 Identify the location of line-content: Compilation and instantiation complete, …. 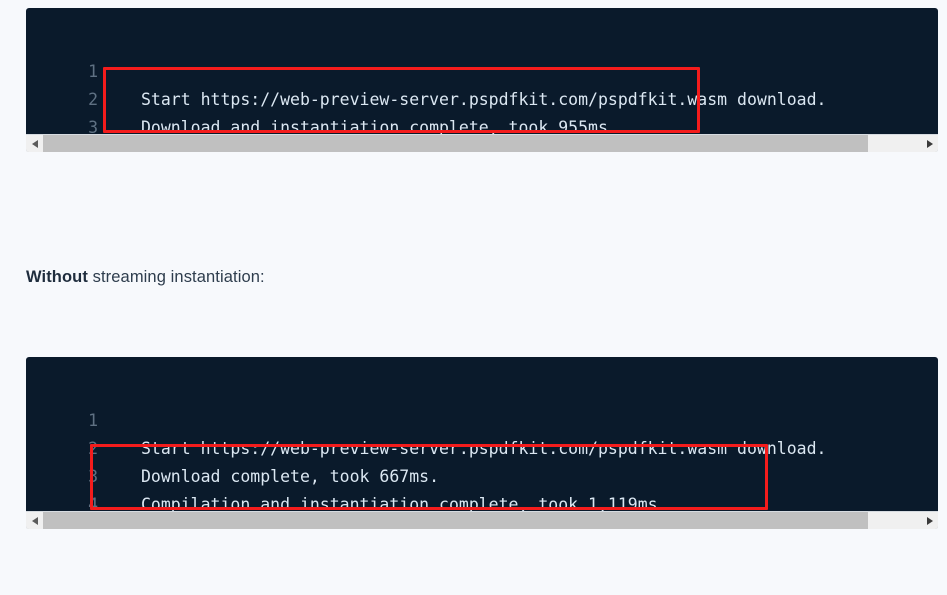
(404, 503).